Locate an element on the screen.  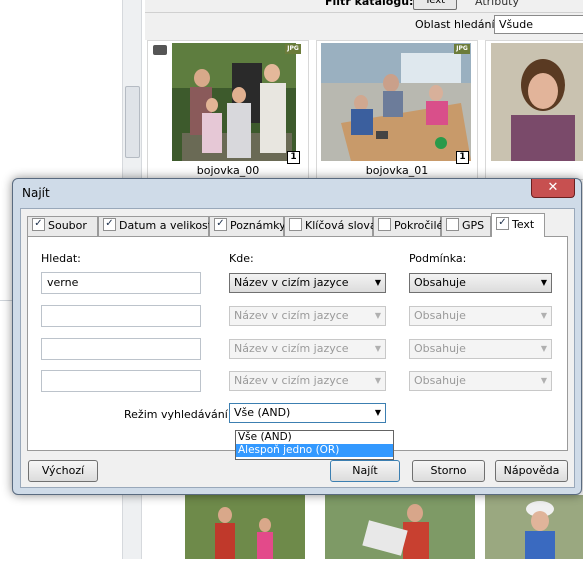
tab-label: Klíčová slova is located at coordinates (341, 225).